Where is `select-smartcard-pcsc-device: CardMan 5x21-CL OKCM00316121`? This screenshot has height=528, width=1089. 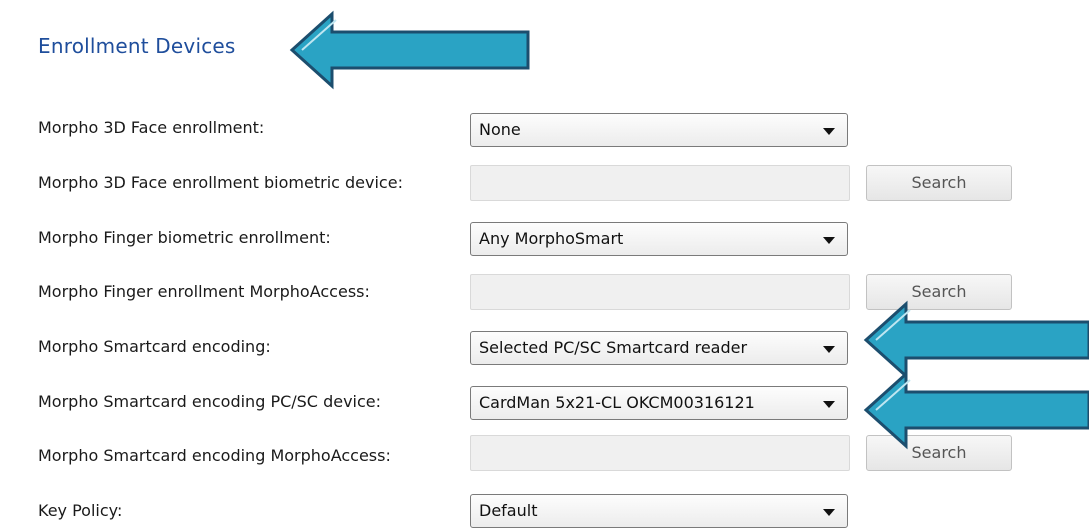 select-smartcard-pcsc-device: CardMan 5x21-CL OKCM00316121 is located at coordinates (659, 403).